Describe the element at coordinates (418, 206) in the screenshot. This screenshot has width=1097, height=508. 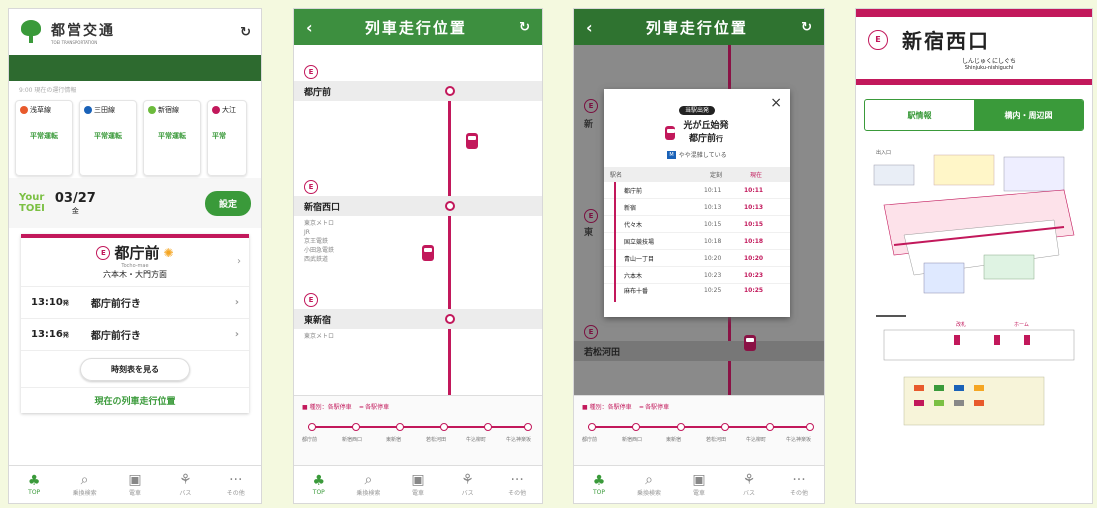
I see `station-row: 新宿西口` at that location.